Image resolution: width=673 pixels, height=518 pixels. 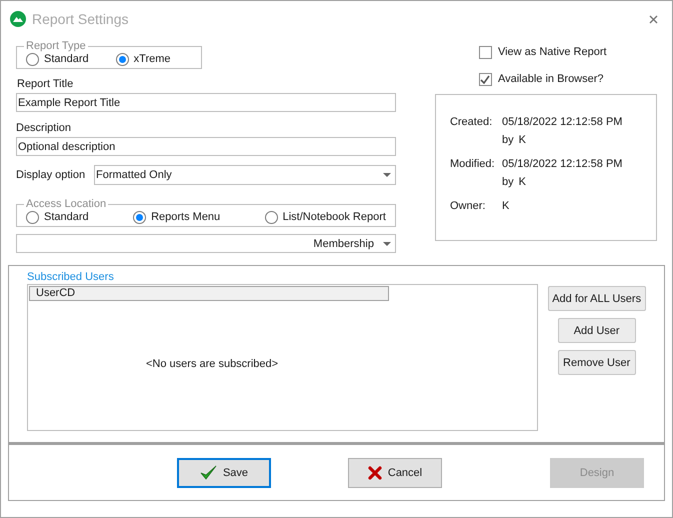 What do you see at coordinates (45, 84) in the screenshot?
I see `field-label: Report Title` at bounding box center [45, 84].